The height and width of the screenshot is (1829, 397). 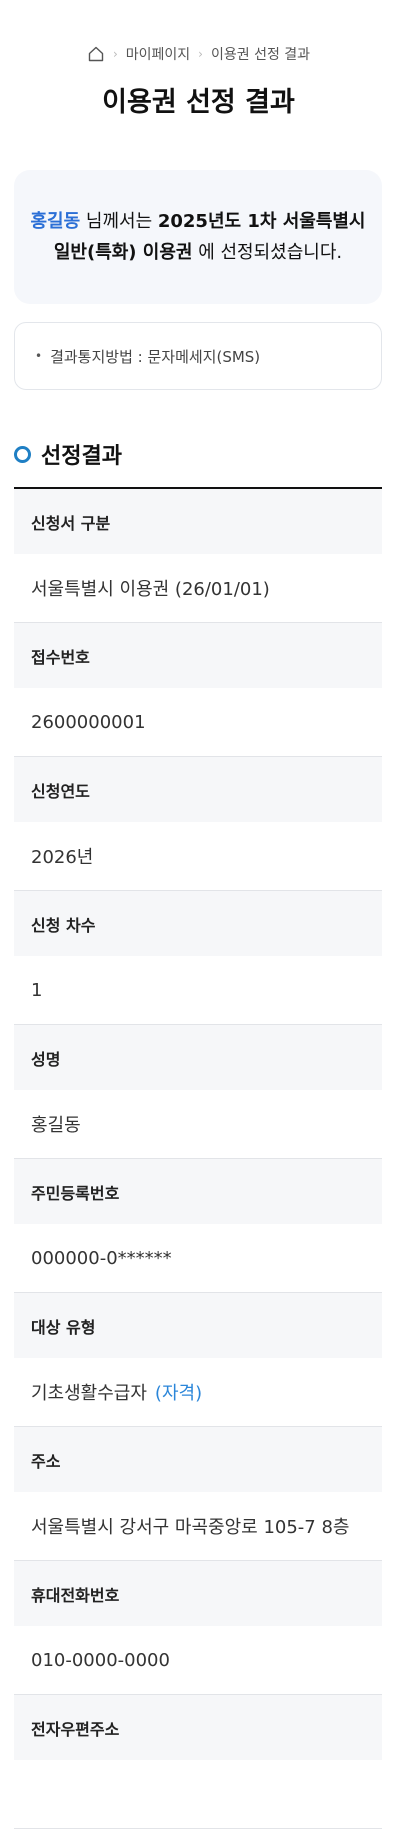 I want to click on applicant-name: 홍길동, so click(x=55, y=221).